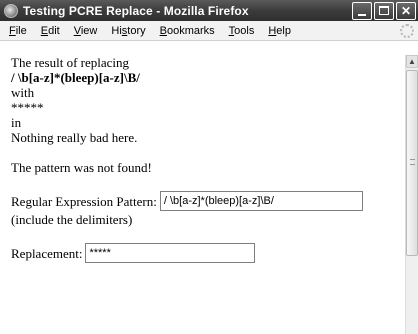 The image size is (418, 334). I want to click on firefox-icon, so click(11, 10).